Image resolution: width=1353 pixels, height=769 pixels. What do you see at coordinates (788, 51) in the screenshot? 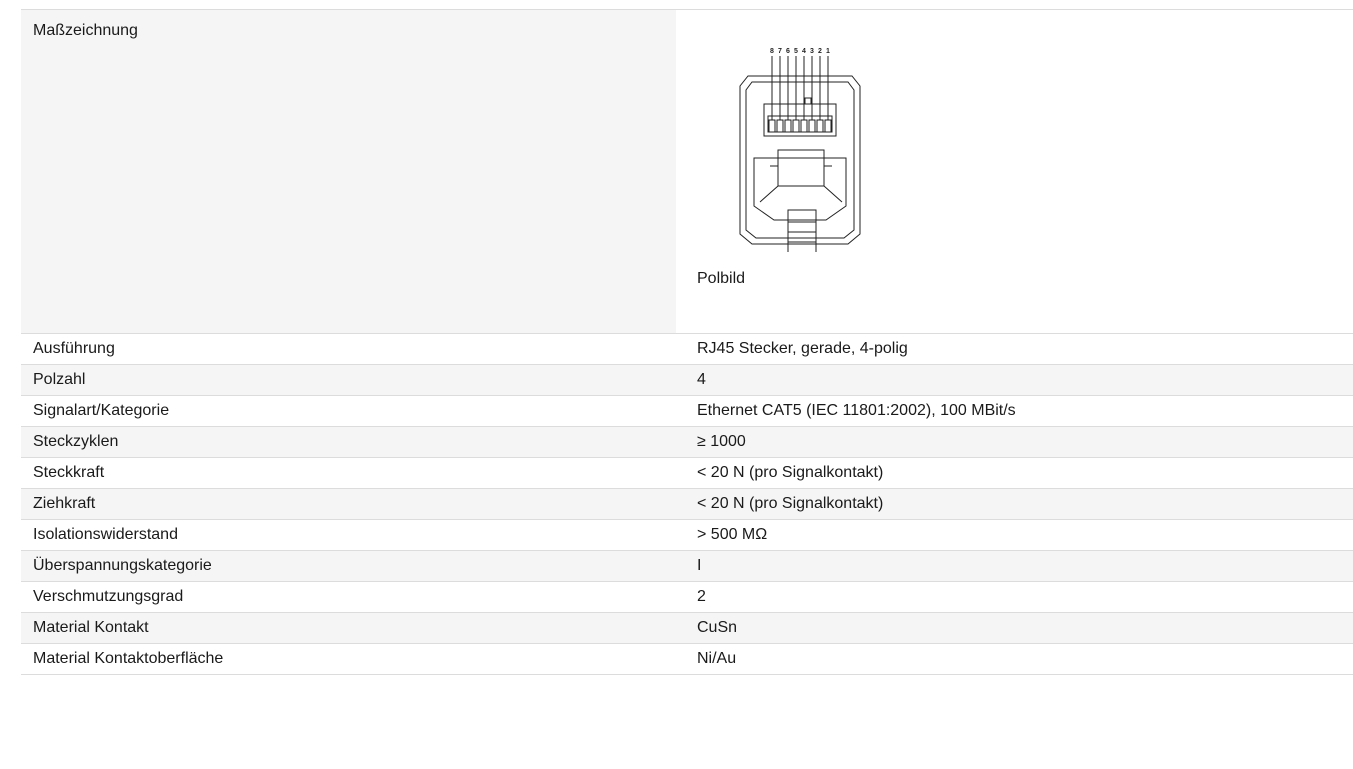
I see `pin-number-label: 6` at bounding box center [788, 51].